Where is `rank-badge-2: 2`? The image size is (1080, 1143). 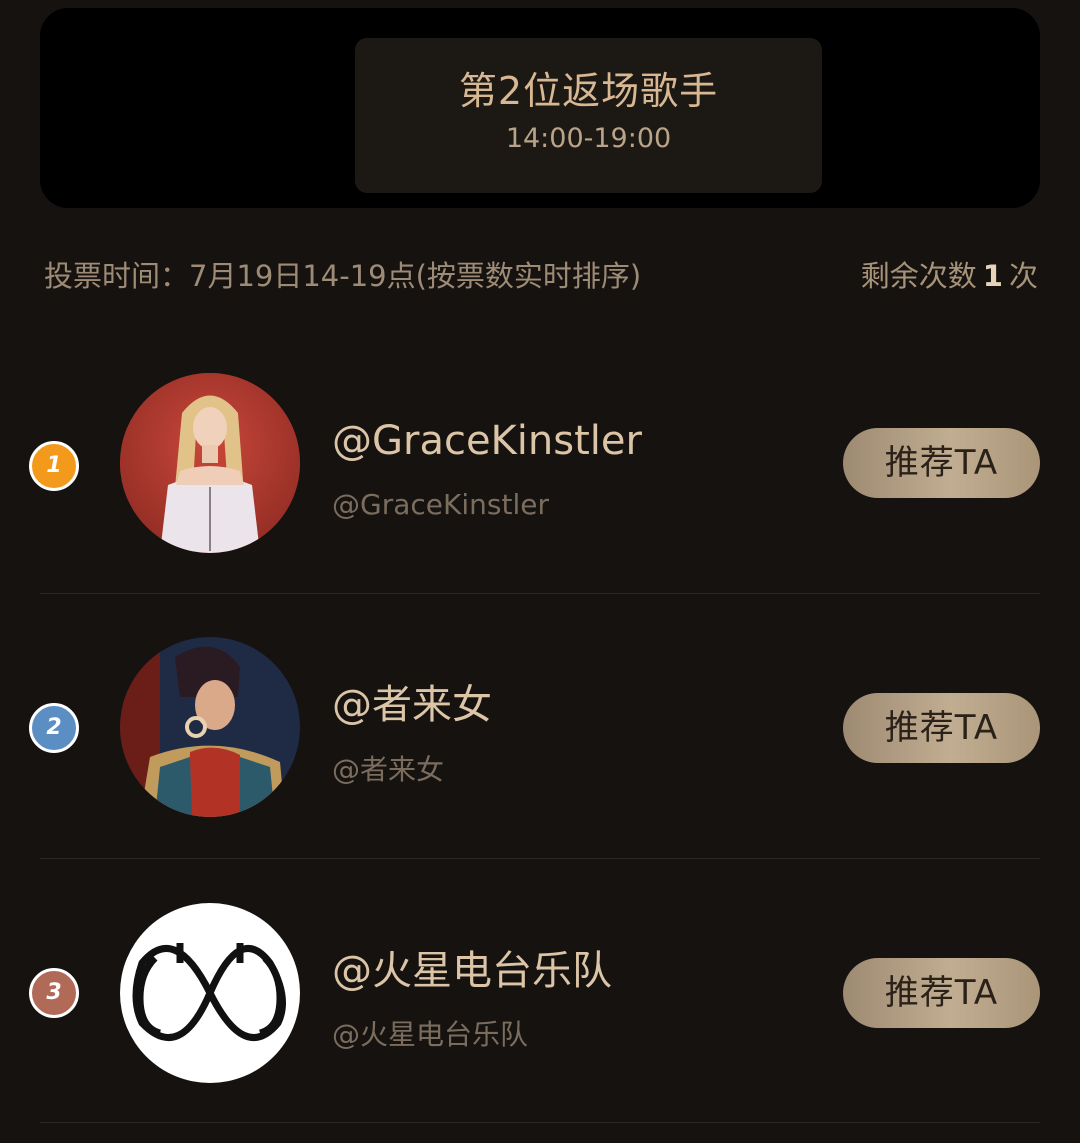 rank-badge-2: 2 is located at coordinates (54, 728).